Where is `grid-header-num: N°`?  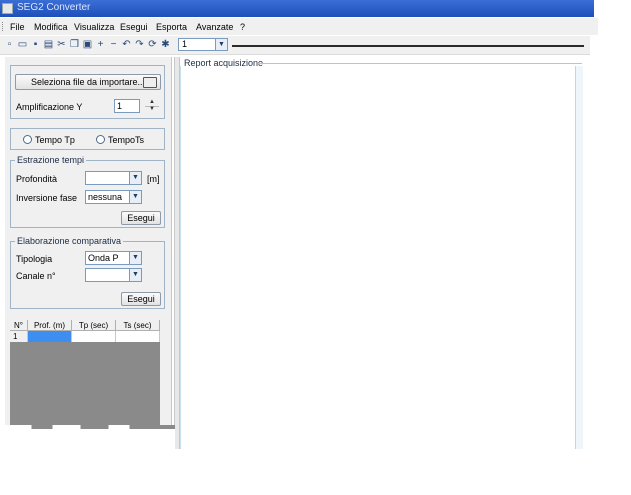
grid-header-num: N° is located at coordinates (19, 325).